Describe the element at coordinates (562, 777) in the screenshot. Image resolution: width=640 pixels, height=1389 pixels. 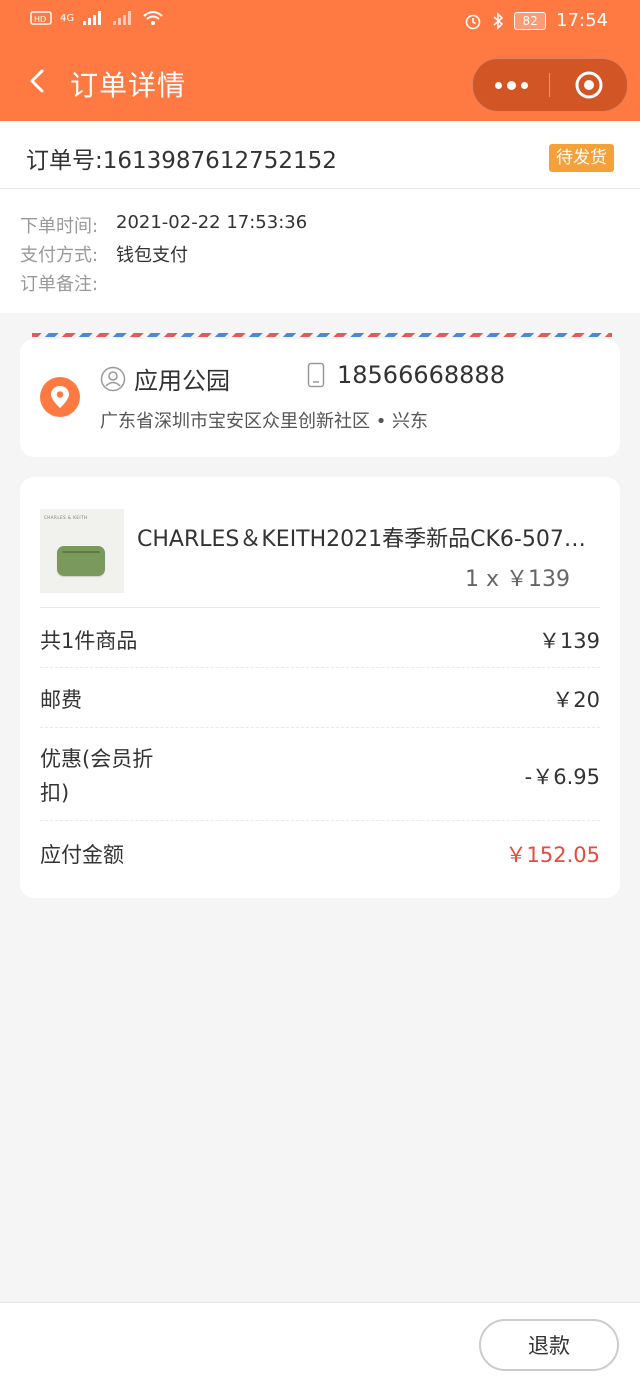
I see `discount-value: -￥6.95` at that location.